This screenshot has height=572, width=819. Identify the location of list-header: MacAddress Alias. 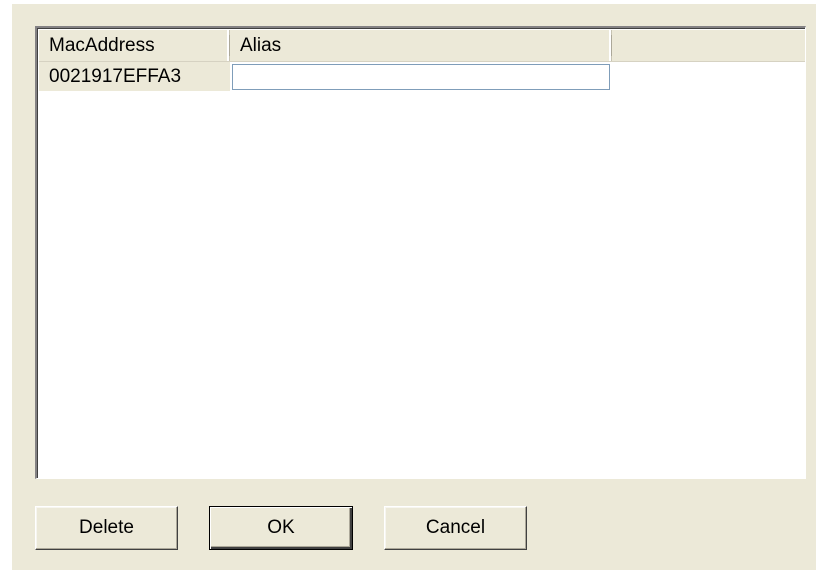
(422, 46).